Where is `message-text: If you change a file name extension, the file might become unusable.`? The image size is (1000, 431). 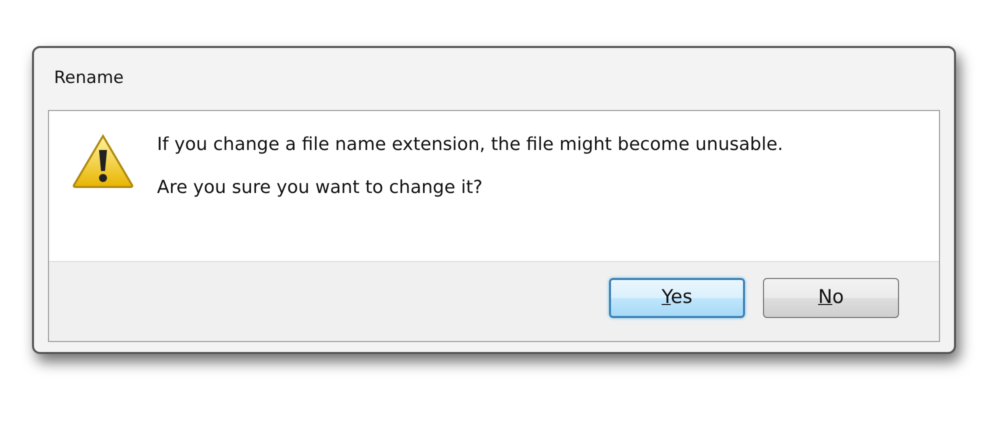
message-text: If you change a file name extension, the file might become unusable. is located at coordinates (470, 144).